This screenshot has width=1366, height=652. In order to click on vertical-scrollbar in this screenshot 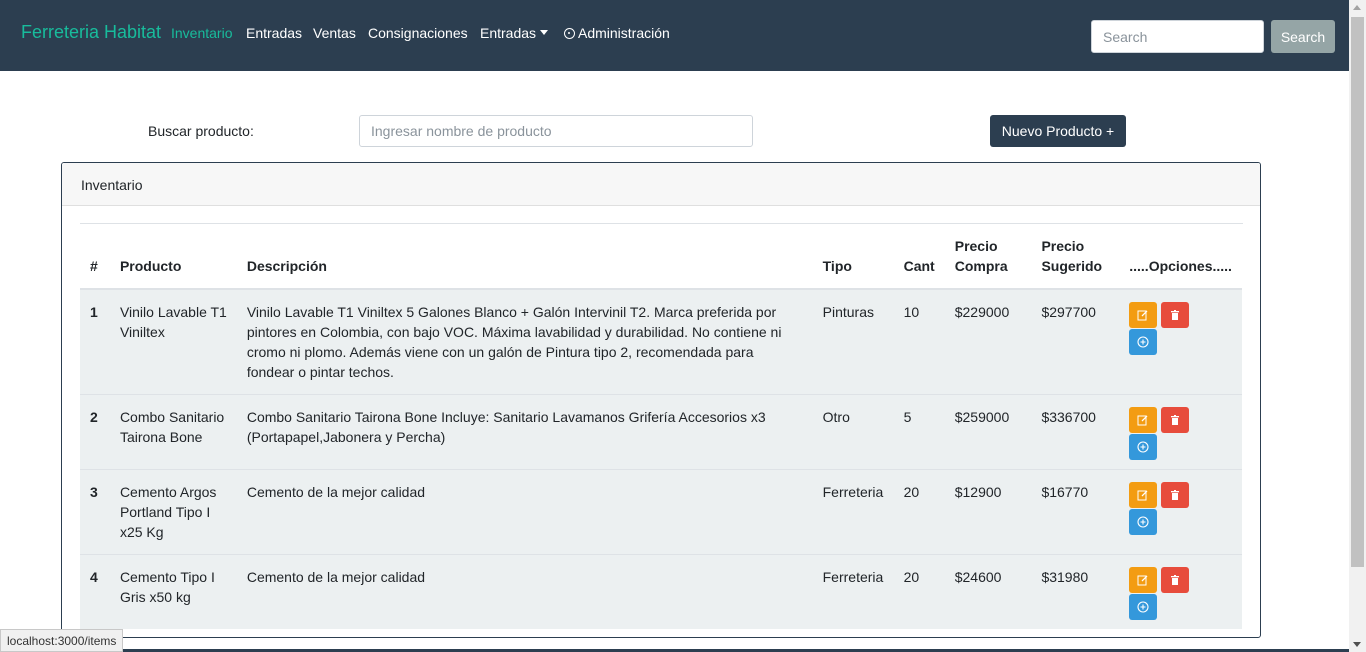, I will do `click(1357, 326)`.